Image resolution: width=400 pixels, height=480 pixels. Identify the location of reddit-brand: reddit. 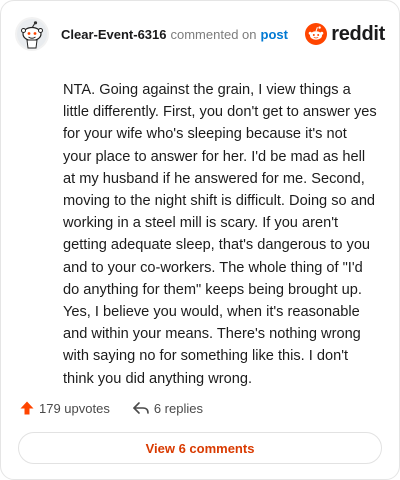
(345, 34).